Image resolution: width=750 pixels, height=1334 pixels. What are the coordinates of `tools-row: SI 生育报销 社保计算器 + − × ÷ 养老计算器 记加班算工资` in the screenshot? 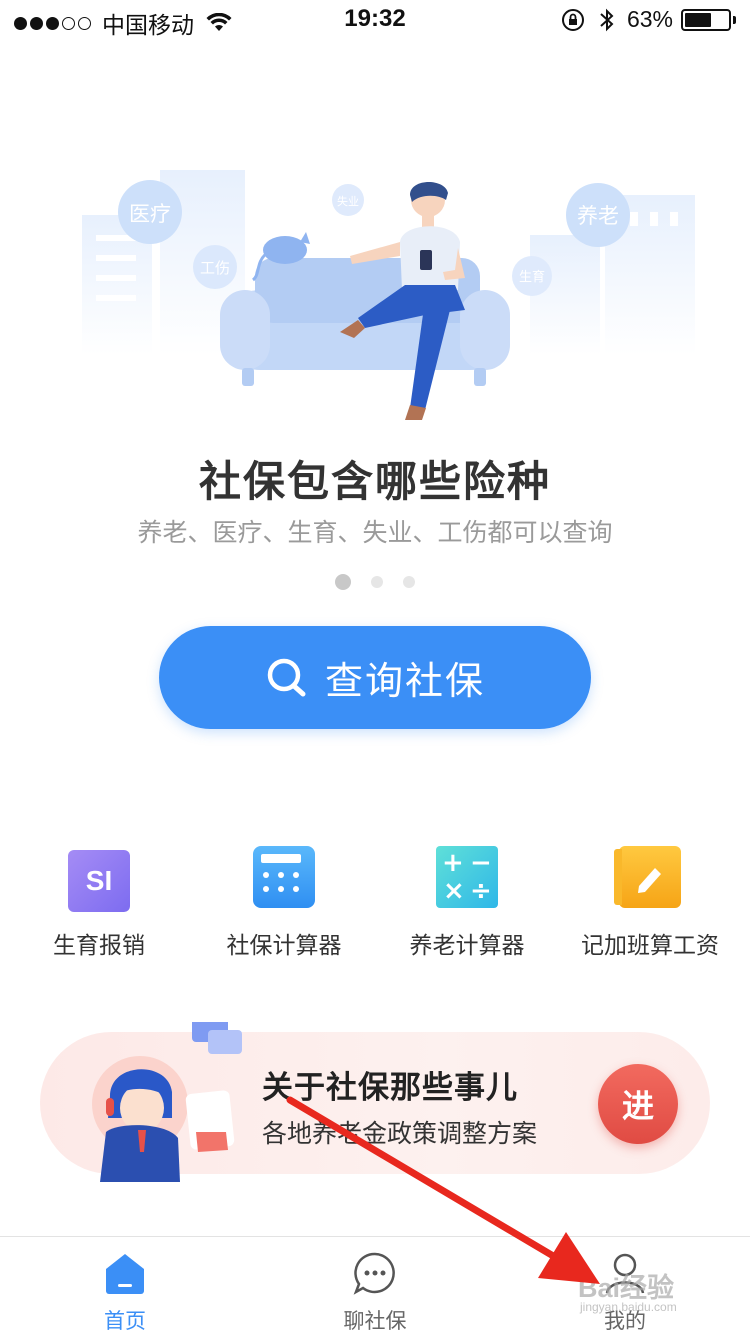 It's located at (375, 906).